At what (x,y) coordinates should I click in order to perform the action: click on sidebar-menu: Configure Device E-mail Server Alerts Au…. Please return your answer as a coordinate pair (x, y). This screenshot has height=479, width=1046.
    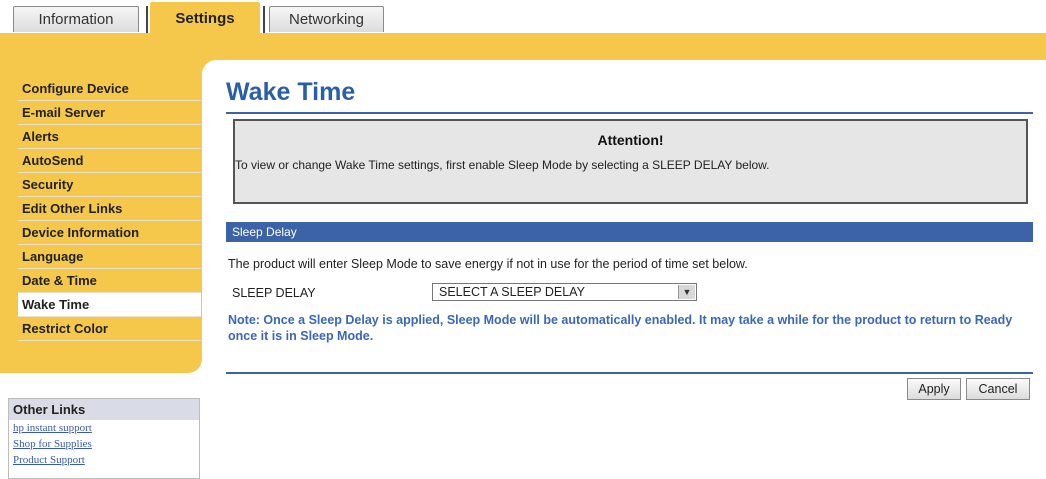
    Looking at the image, I should click on (109, 209).